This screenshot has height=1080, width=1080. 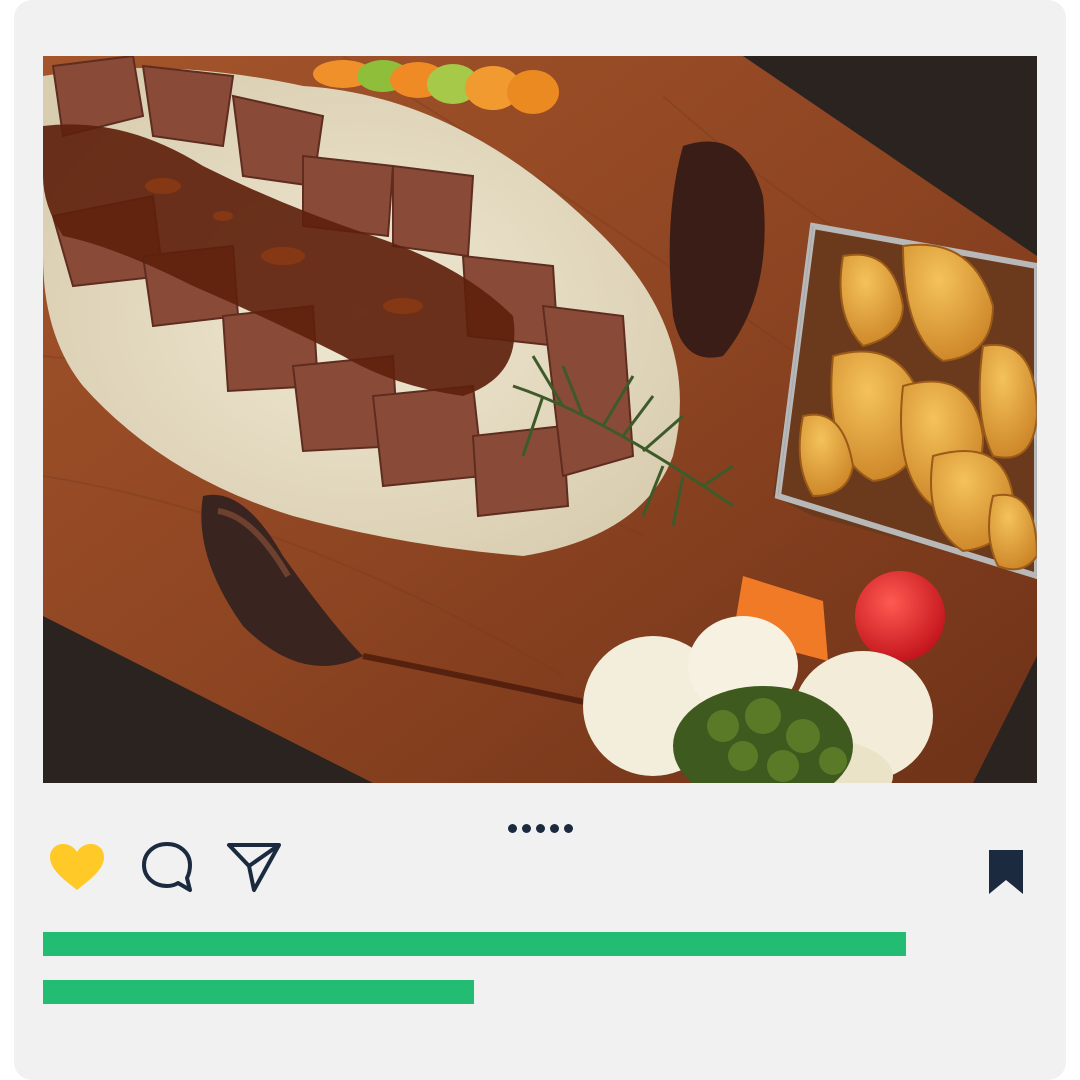 What do you see at coordinates (254, 867) in the screenshot?
I see `send-icon` at bounding box center [254, 867].